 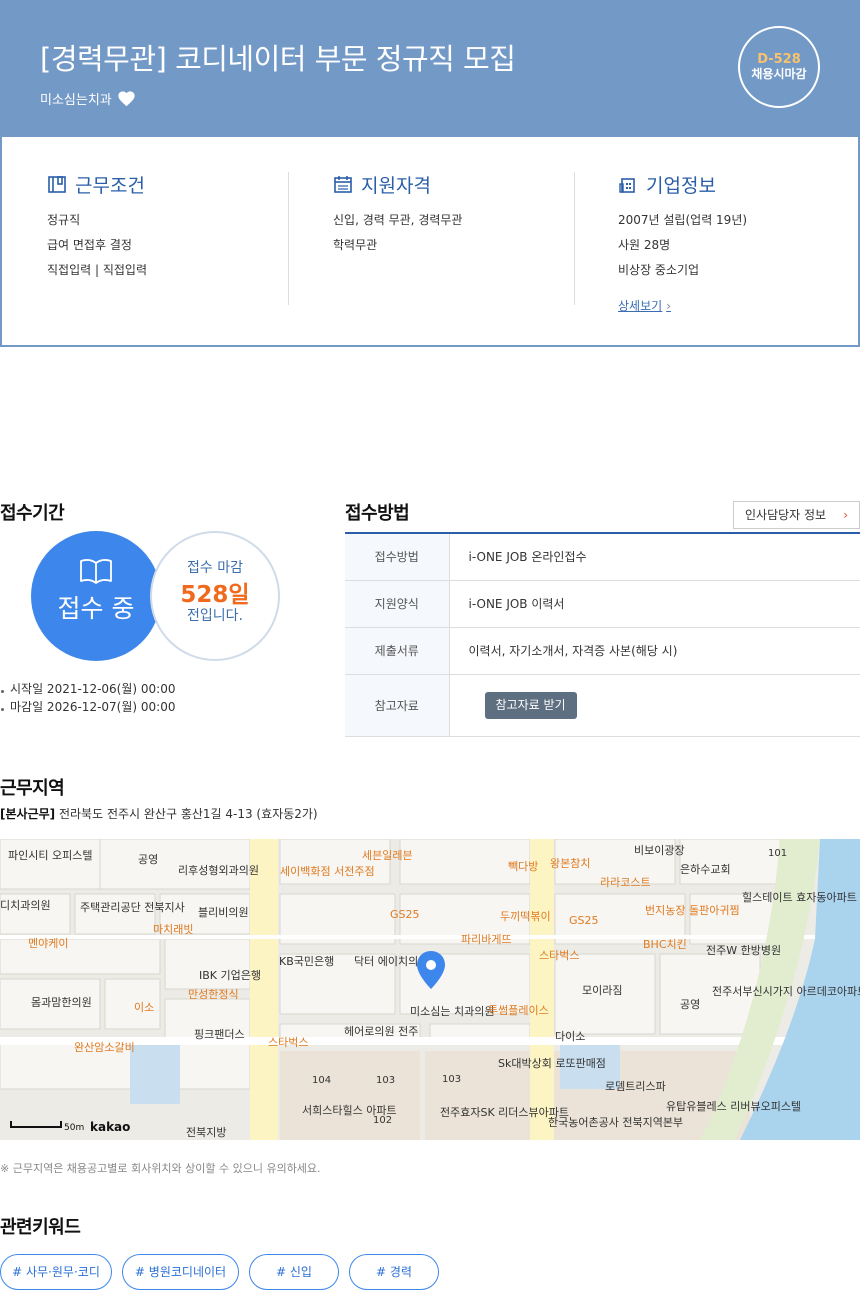 I want to click on address-text: 전라북도 전주시 완산구 홍산1길 4-13 (효자동2가), so click(x=188, y=814).